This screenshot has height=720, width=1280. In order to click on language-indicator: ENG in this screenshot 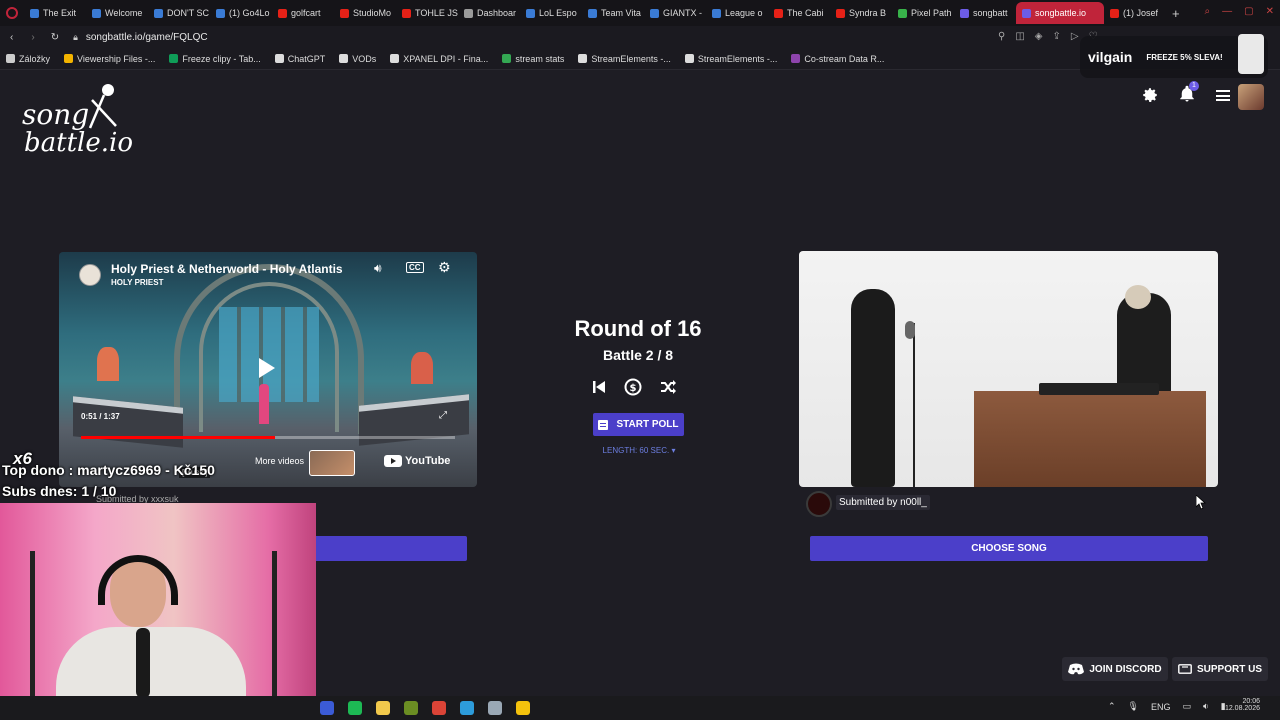, I will do `click(1161, 707)`.